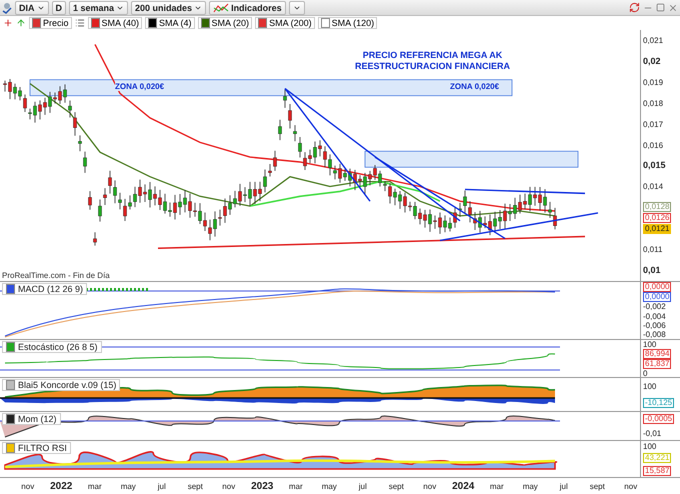  I want to click on legend-item: SMA (200), so click(285, 23).